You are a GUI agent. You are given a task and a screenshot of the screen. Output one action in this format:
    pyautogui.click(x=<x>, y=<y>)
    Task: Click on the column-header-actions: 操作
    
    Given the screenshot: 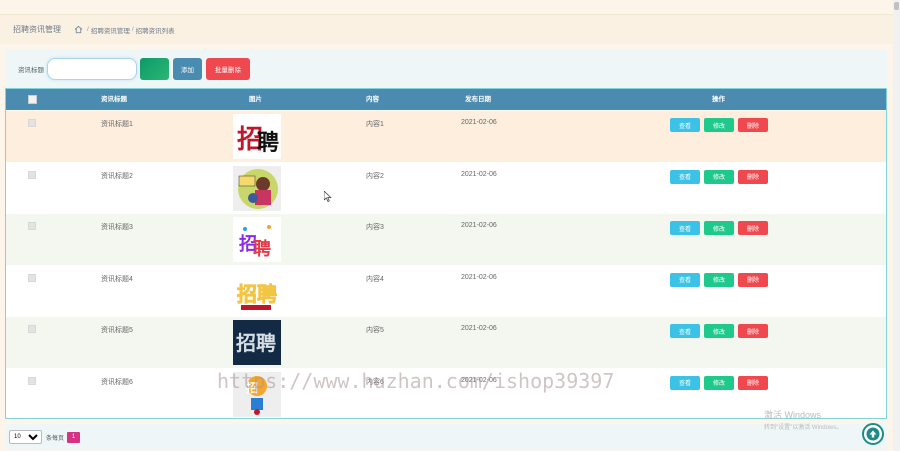 What is the action you would take?
    pyautogui.click(x=718, y=99)
    